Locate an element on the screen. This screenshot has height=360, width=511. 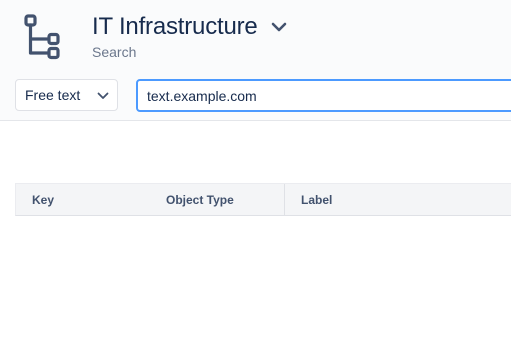
table-header: Key Object Type Label is located at coordinates (263, 199).